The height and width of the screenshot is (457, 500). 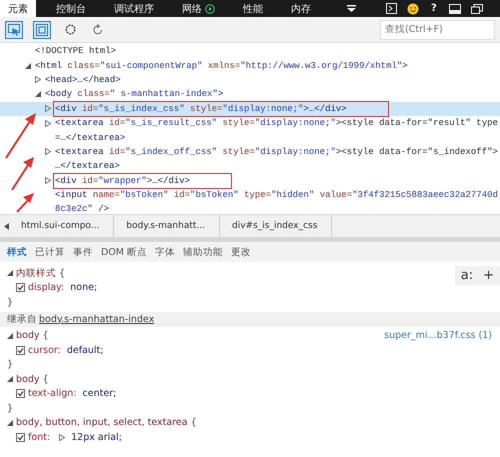 I want to click on dropdown-icon, so click(x=351, y=8).